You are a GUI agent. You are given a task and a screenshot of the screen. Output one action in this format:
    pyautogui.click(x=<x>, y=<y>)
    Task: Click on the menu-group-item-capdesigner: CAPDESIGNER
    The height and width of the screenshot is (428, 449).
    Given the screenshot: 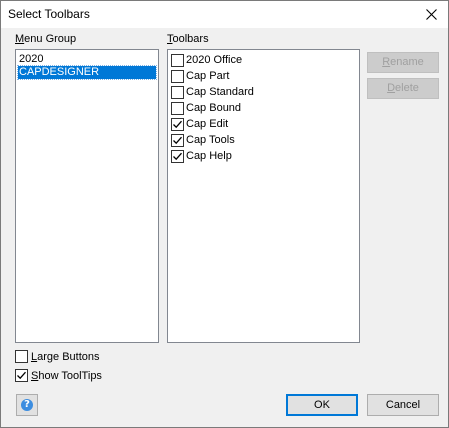 What is the action you would take?
    pyautogui.click(x=87, y=72)
    